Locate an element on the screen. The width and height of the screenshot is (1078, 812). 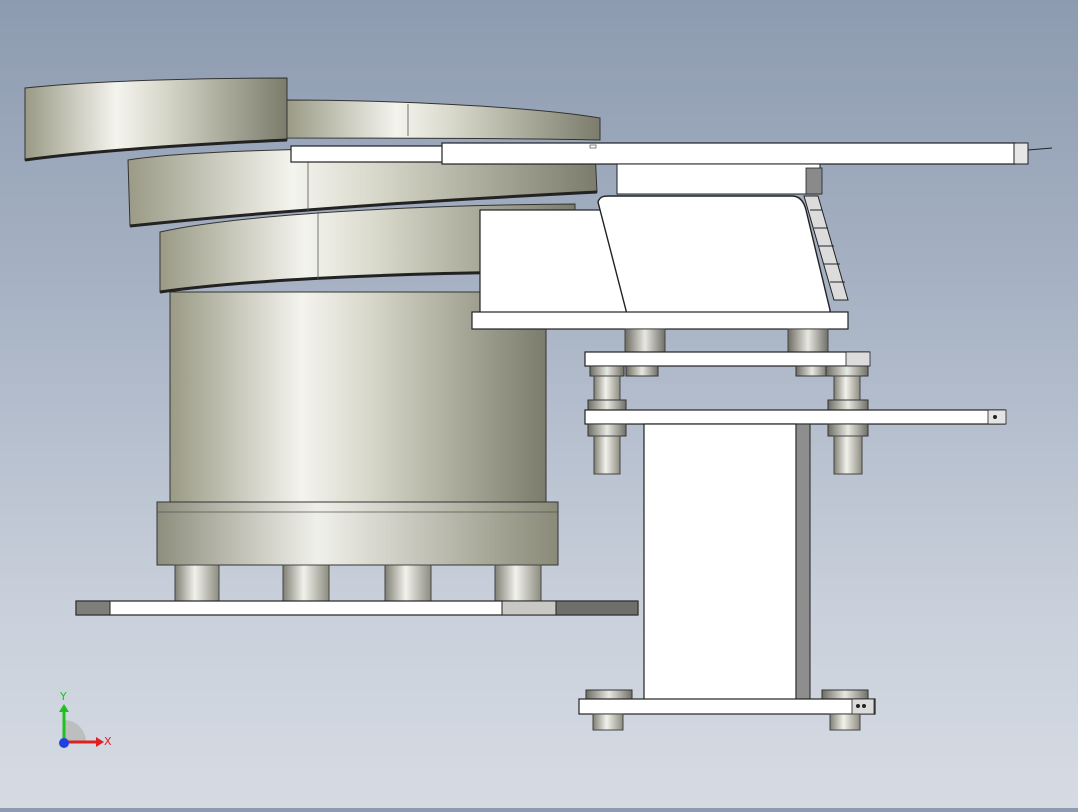
bowl-feet is located at coordinates (358, 583).